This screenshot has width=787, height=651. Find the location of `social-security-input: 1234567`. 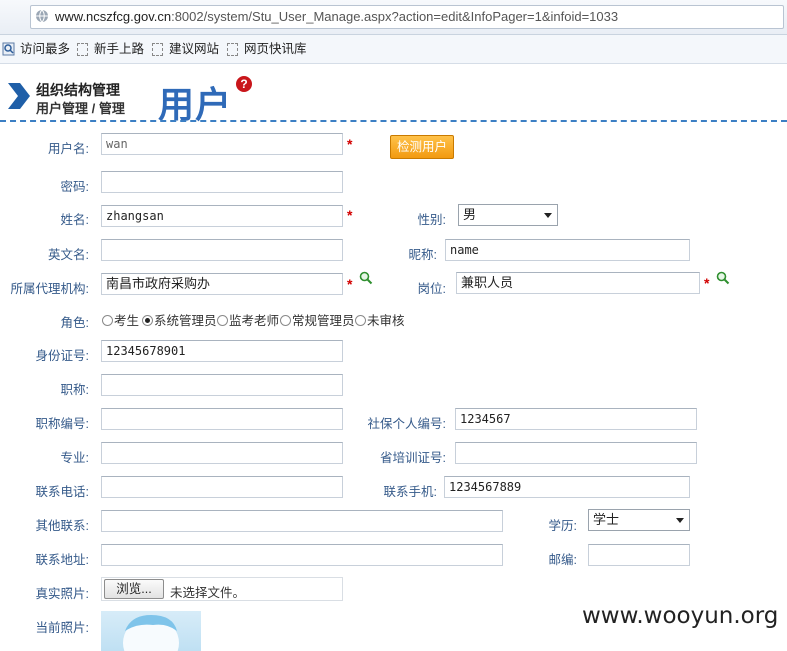

social-security-input: 1234567 is located at coordinates (576, 419).